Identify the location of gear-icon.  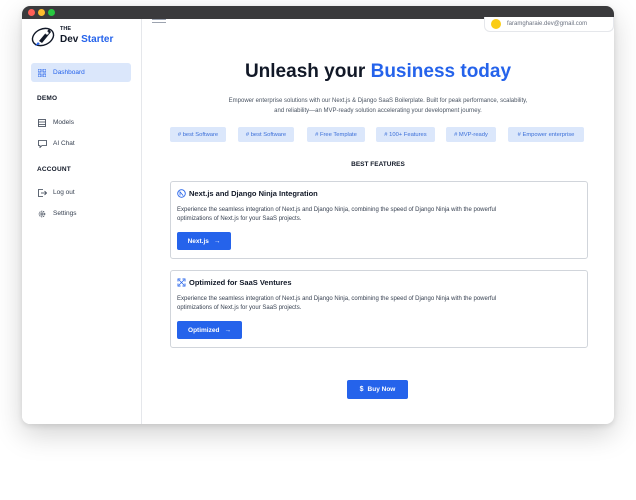
(42, 214).